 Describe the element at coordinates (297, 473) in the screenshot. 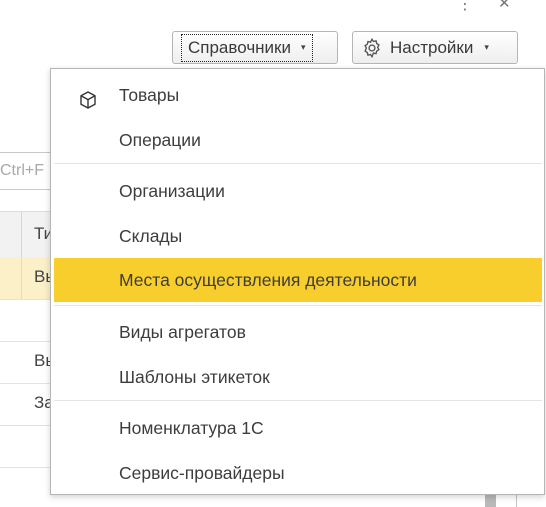

I see `menu-item-service-providers: Сервис-провайдеры` at that location.